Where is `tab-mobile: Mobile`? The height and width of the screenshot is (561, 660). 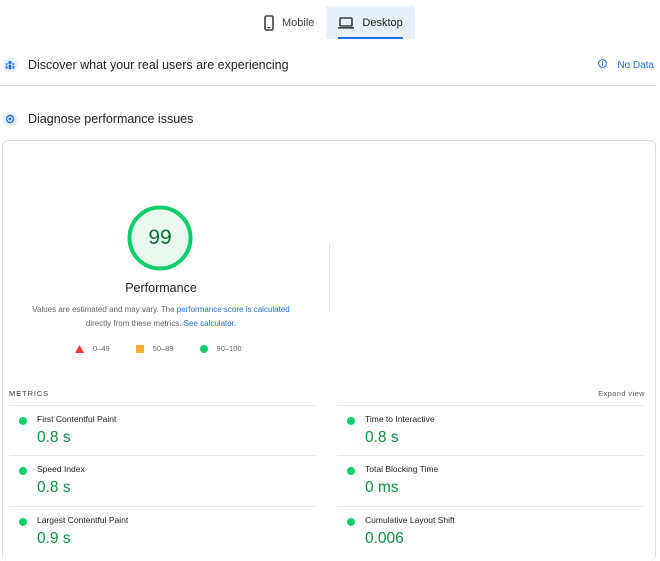 tab-mobile: Mobile is located at coordinates (289, 22).